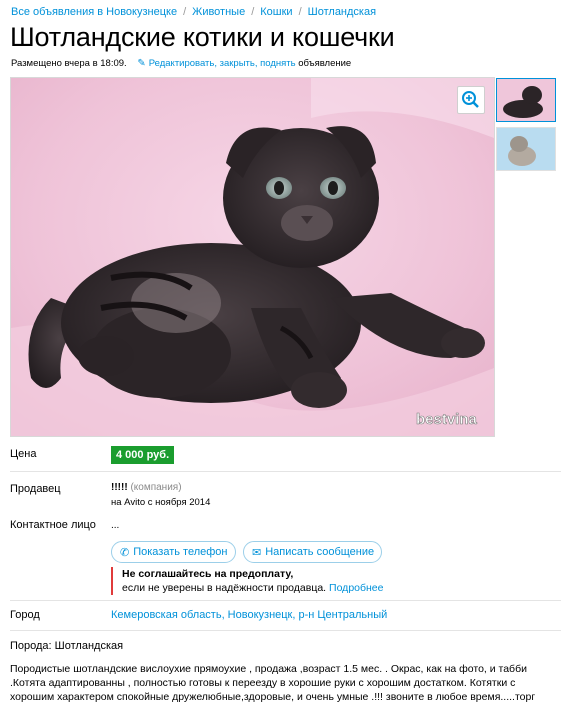  I want to click on phone-icon: ✆, so click(125, 552).